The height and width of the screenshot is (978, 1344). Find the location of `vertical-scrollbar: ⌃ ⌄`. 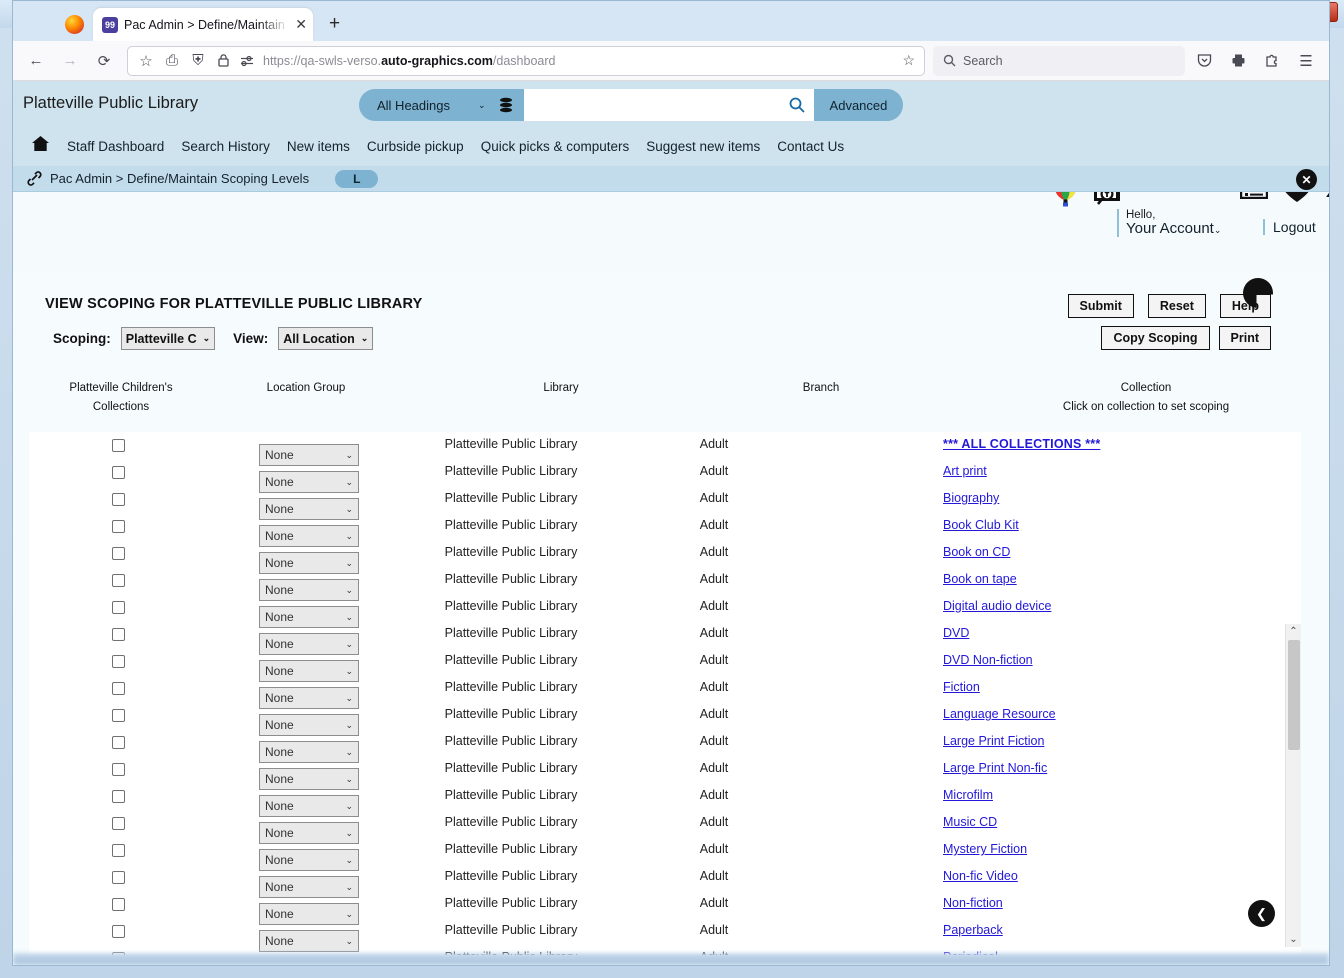

vertical-scrollbar: ⌃ ⌄ is located at coordinates (1293, 785).